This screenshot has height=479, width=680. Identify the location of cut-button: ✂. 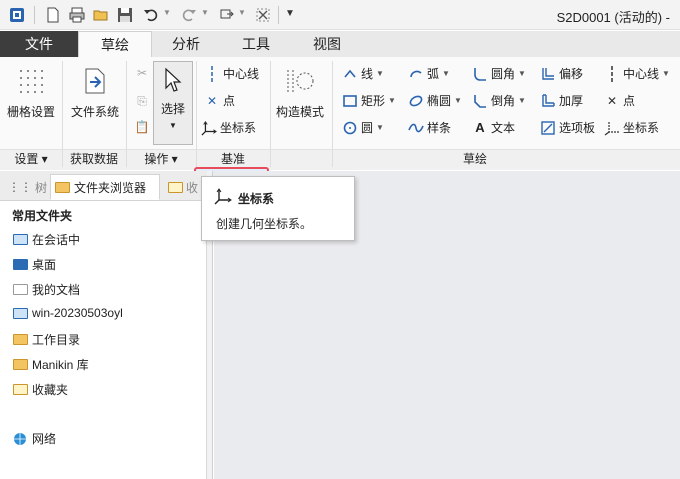
(143, 73).